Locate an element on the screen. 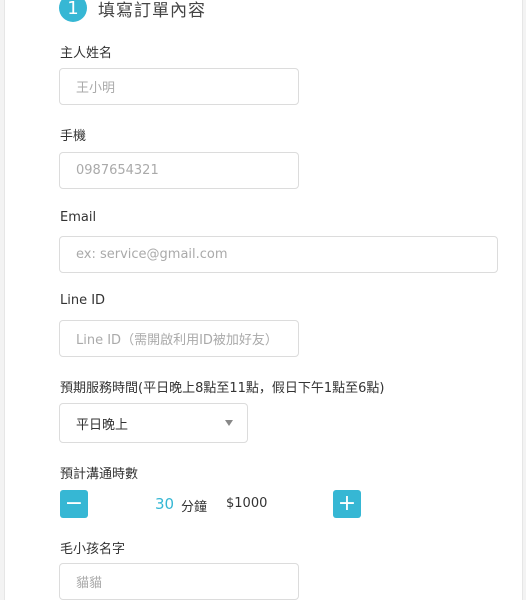 This screenshot has height=600, width=526. minus-icon: − is located at coordinates (74, 503).